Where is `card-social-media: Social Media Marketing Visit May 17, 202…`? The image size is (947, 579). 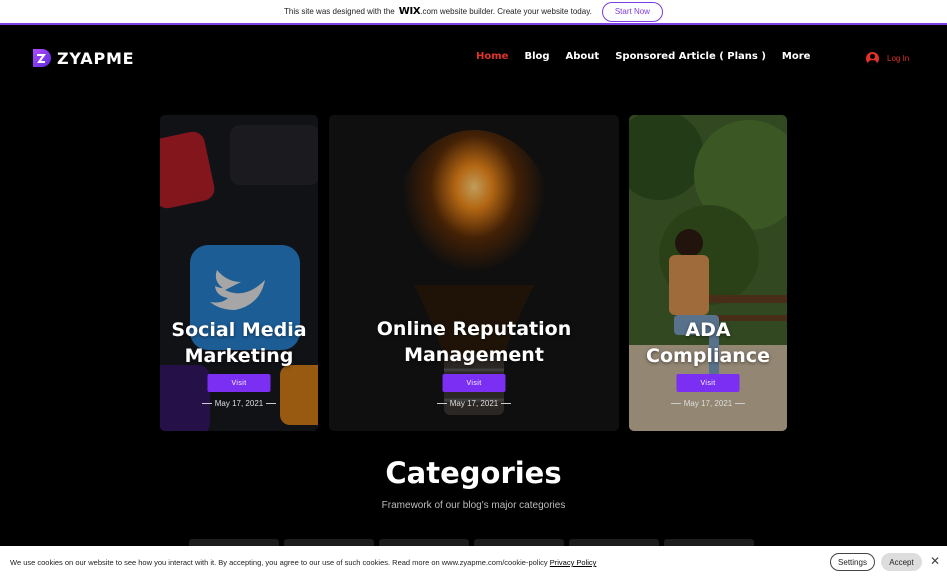 card-social-media: Social Media Marketing Visit May 17, 202… is located at coordinates (239, 273).